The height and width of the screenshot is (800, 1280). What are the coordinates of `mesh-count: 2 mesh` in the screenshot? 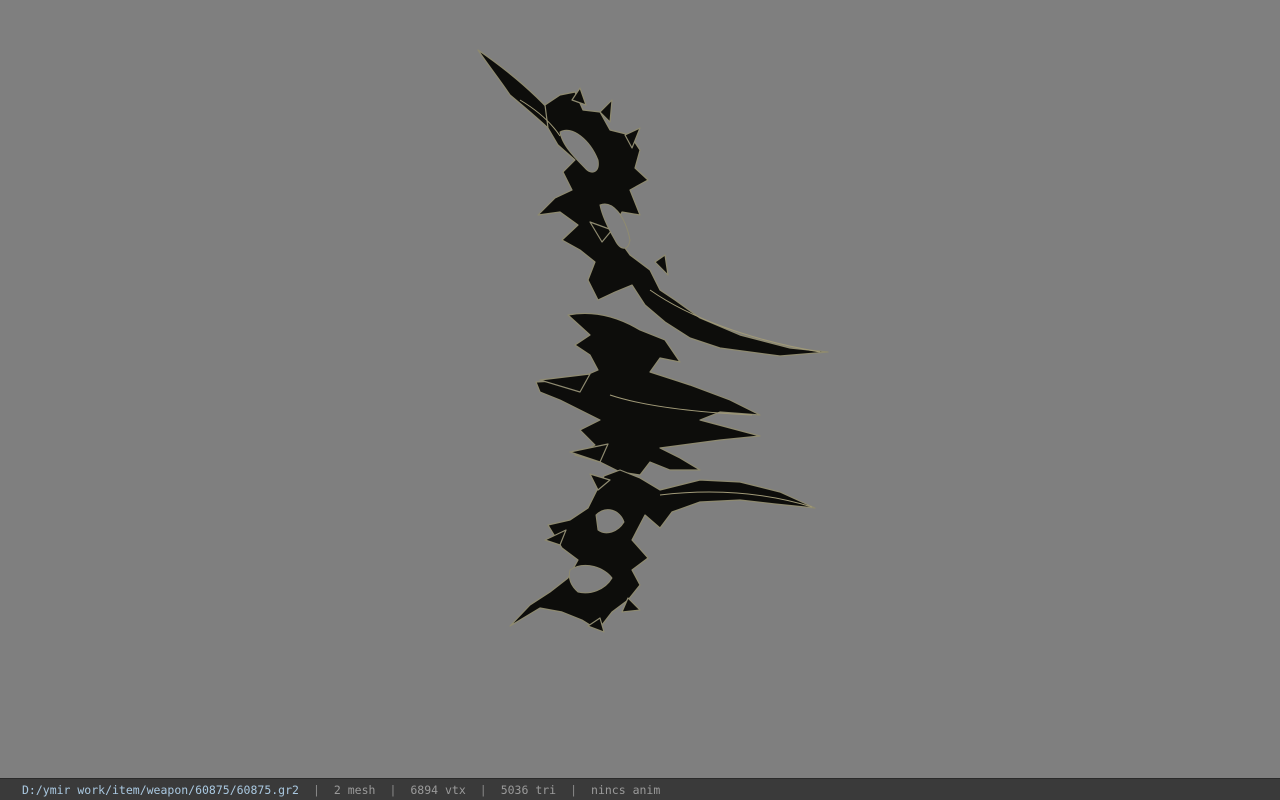 It's located at (354, 789).